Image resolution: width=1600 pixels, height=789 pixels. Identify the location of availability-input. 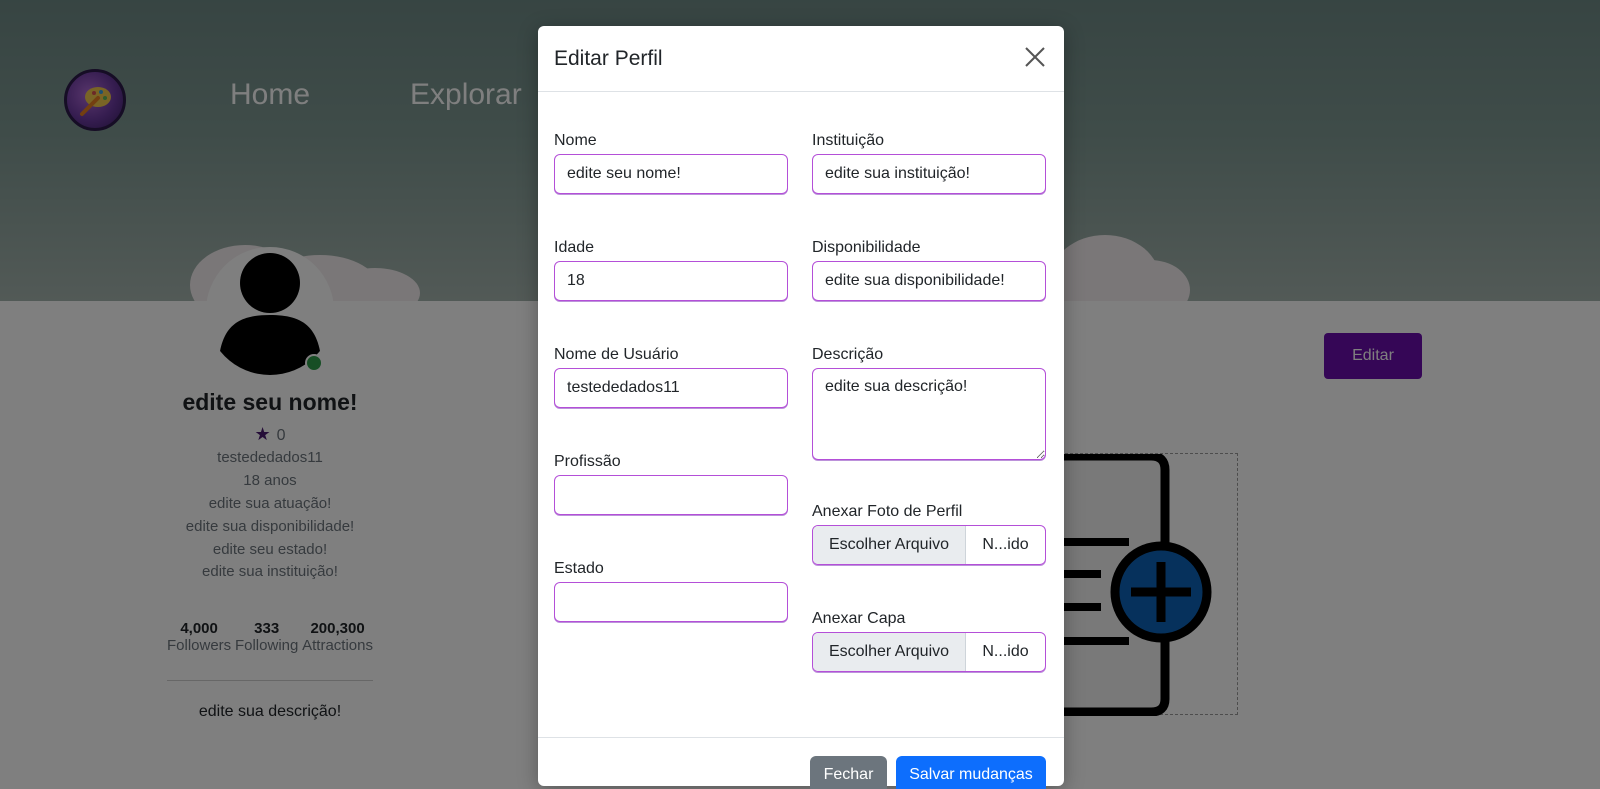
(929, 281).